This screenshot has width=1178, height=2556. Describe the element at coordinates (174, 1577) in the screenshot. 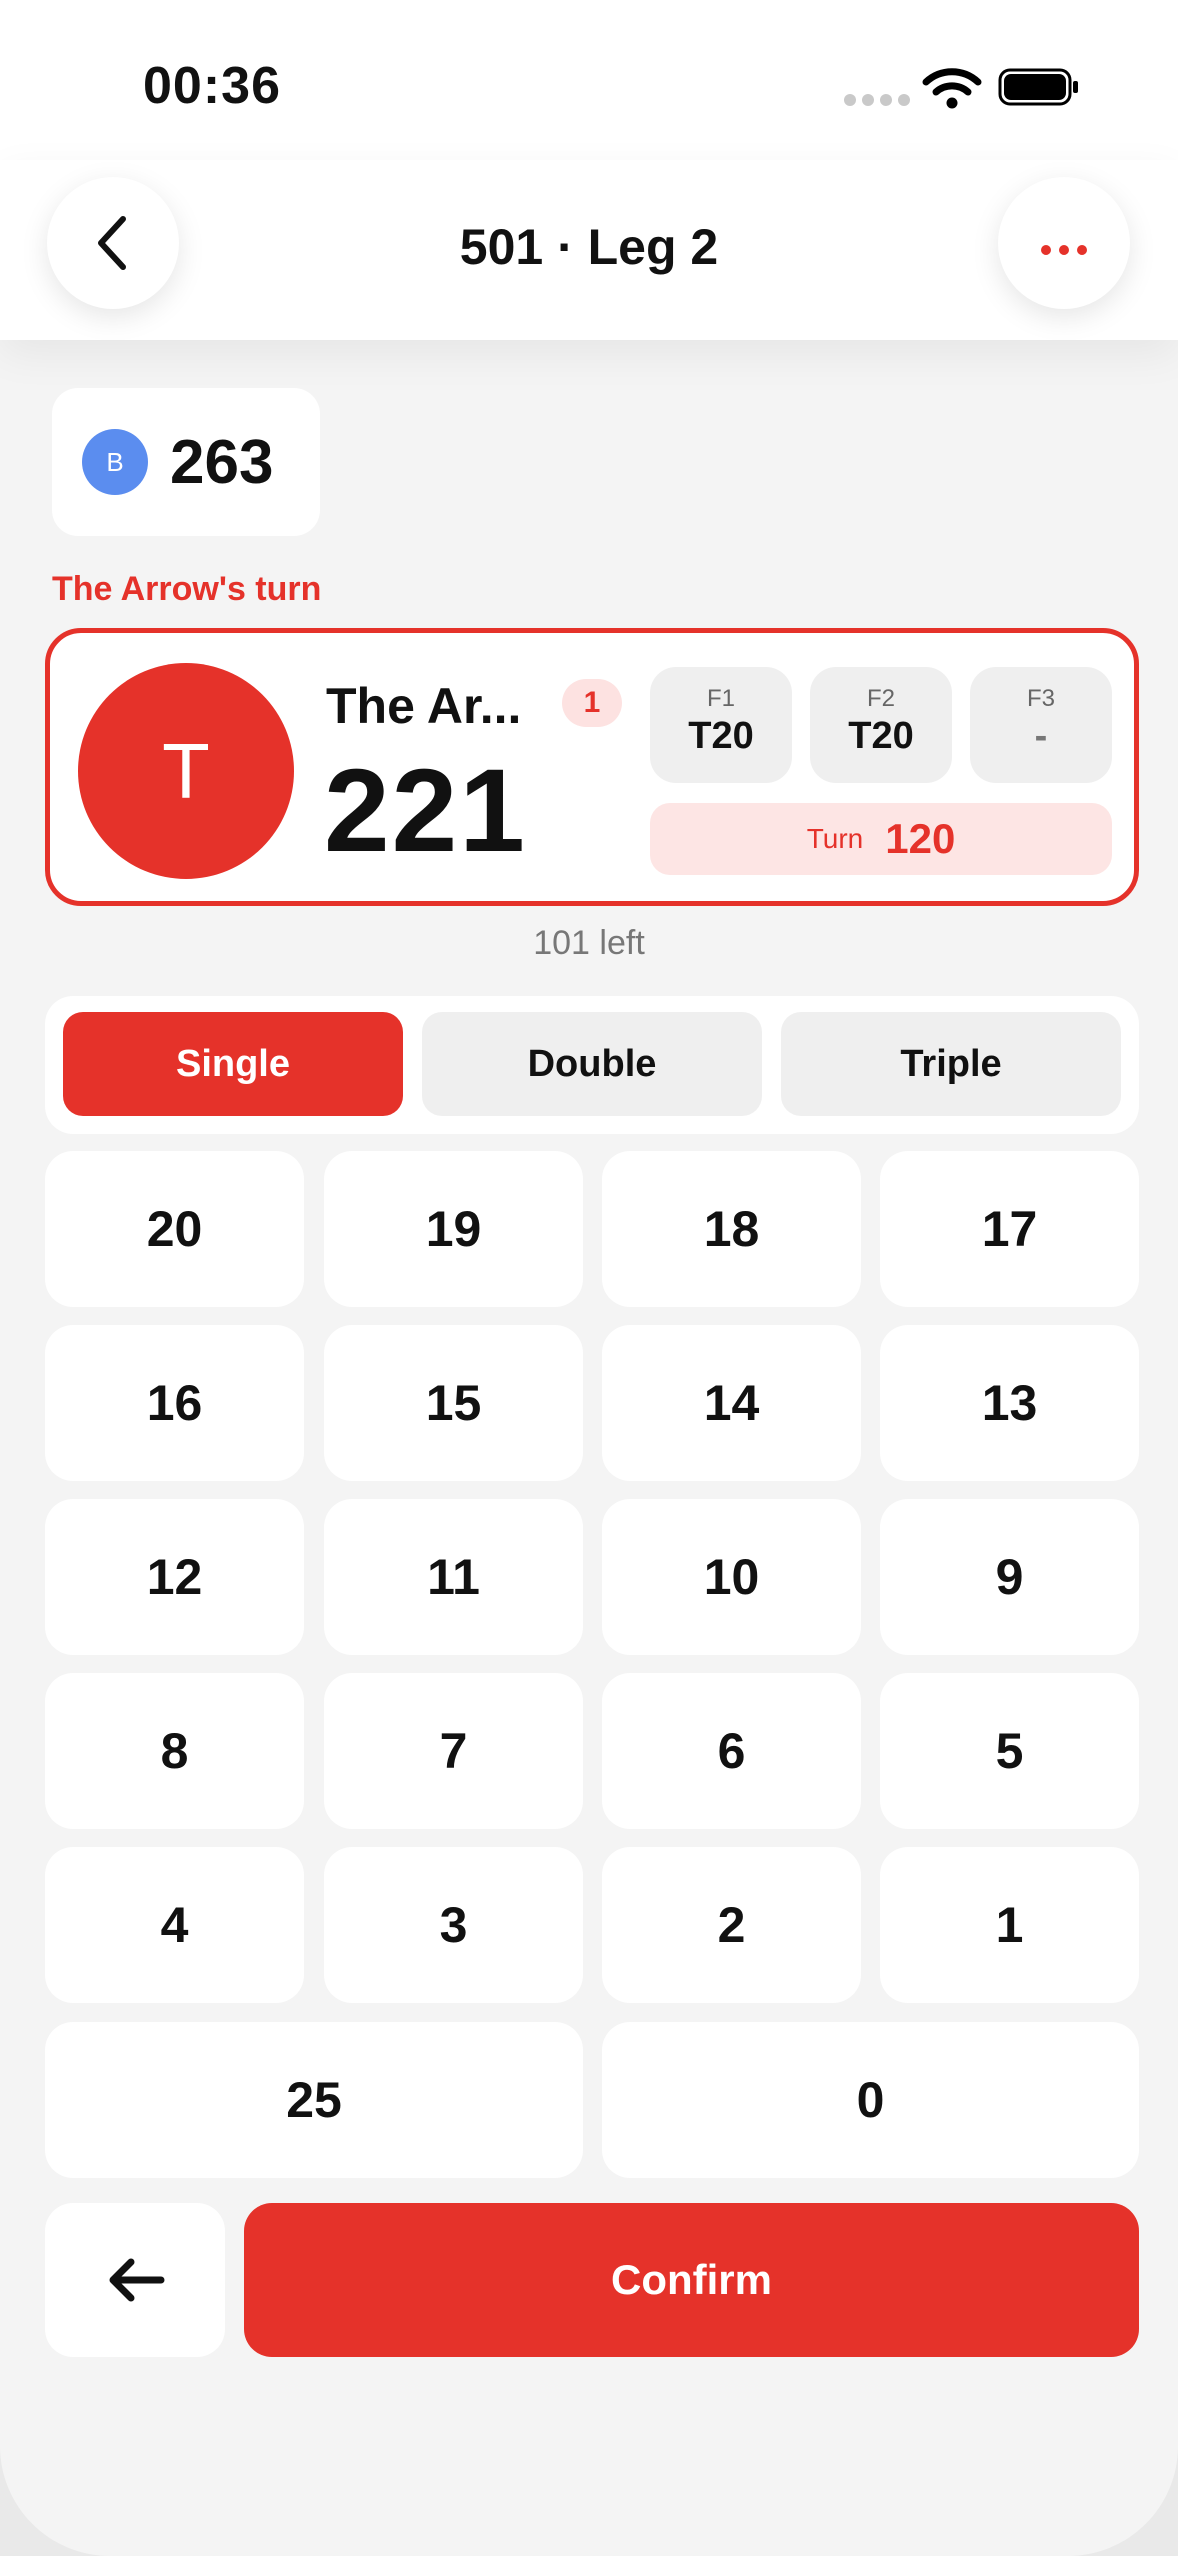

I see `key-12: 12` at that location.